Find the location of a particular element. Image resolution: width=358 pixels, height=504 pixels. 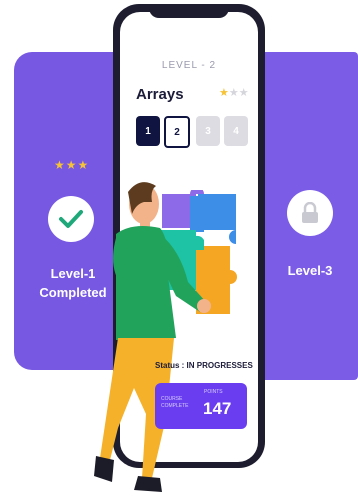

star-empty-icon: ★★ is located at coordinates (238, 93).